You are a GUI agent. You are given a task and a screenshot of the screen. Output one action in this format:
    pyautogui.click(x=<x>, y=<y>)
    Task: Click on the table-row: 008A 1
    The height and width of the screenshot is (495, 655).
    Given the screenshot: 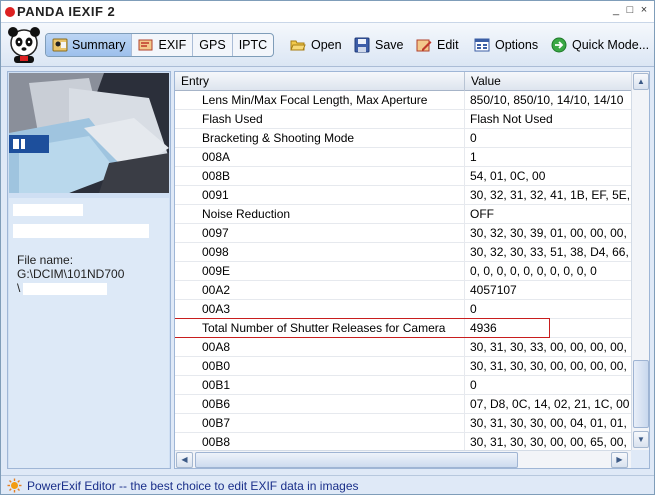 What is the action you would take?
    pyautogui.click(x=403, y=157)
    